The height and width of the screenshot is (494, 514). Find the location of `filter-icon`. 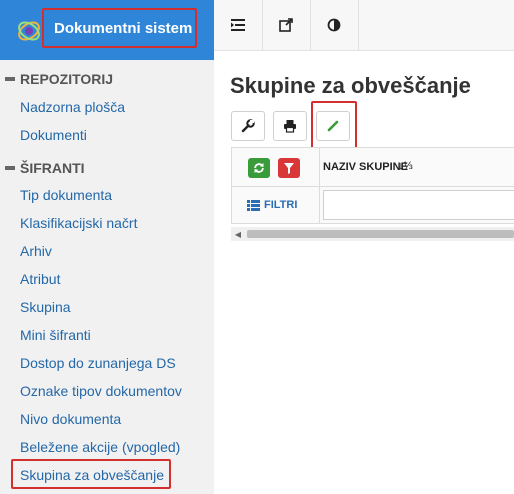

filter-icon is located at coordinates (289, 168).